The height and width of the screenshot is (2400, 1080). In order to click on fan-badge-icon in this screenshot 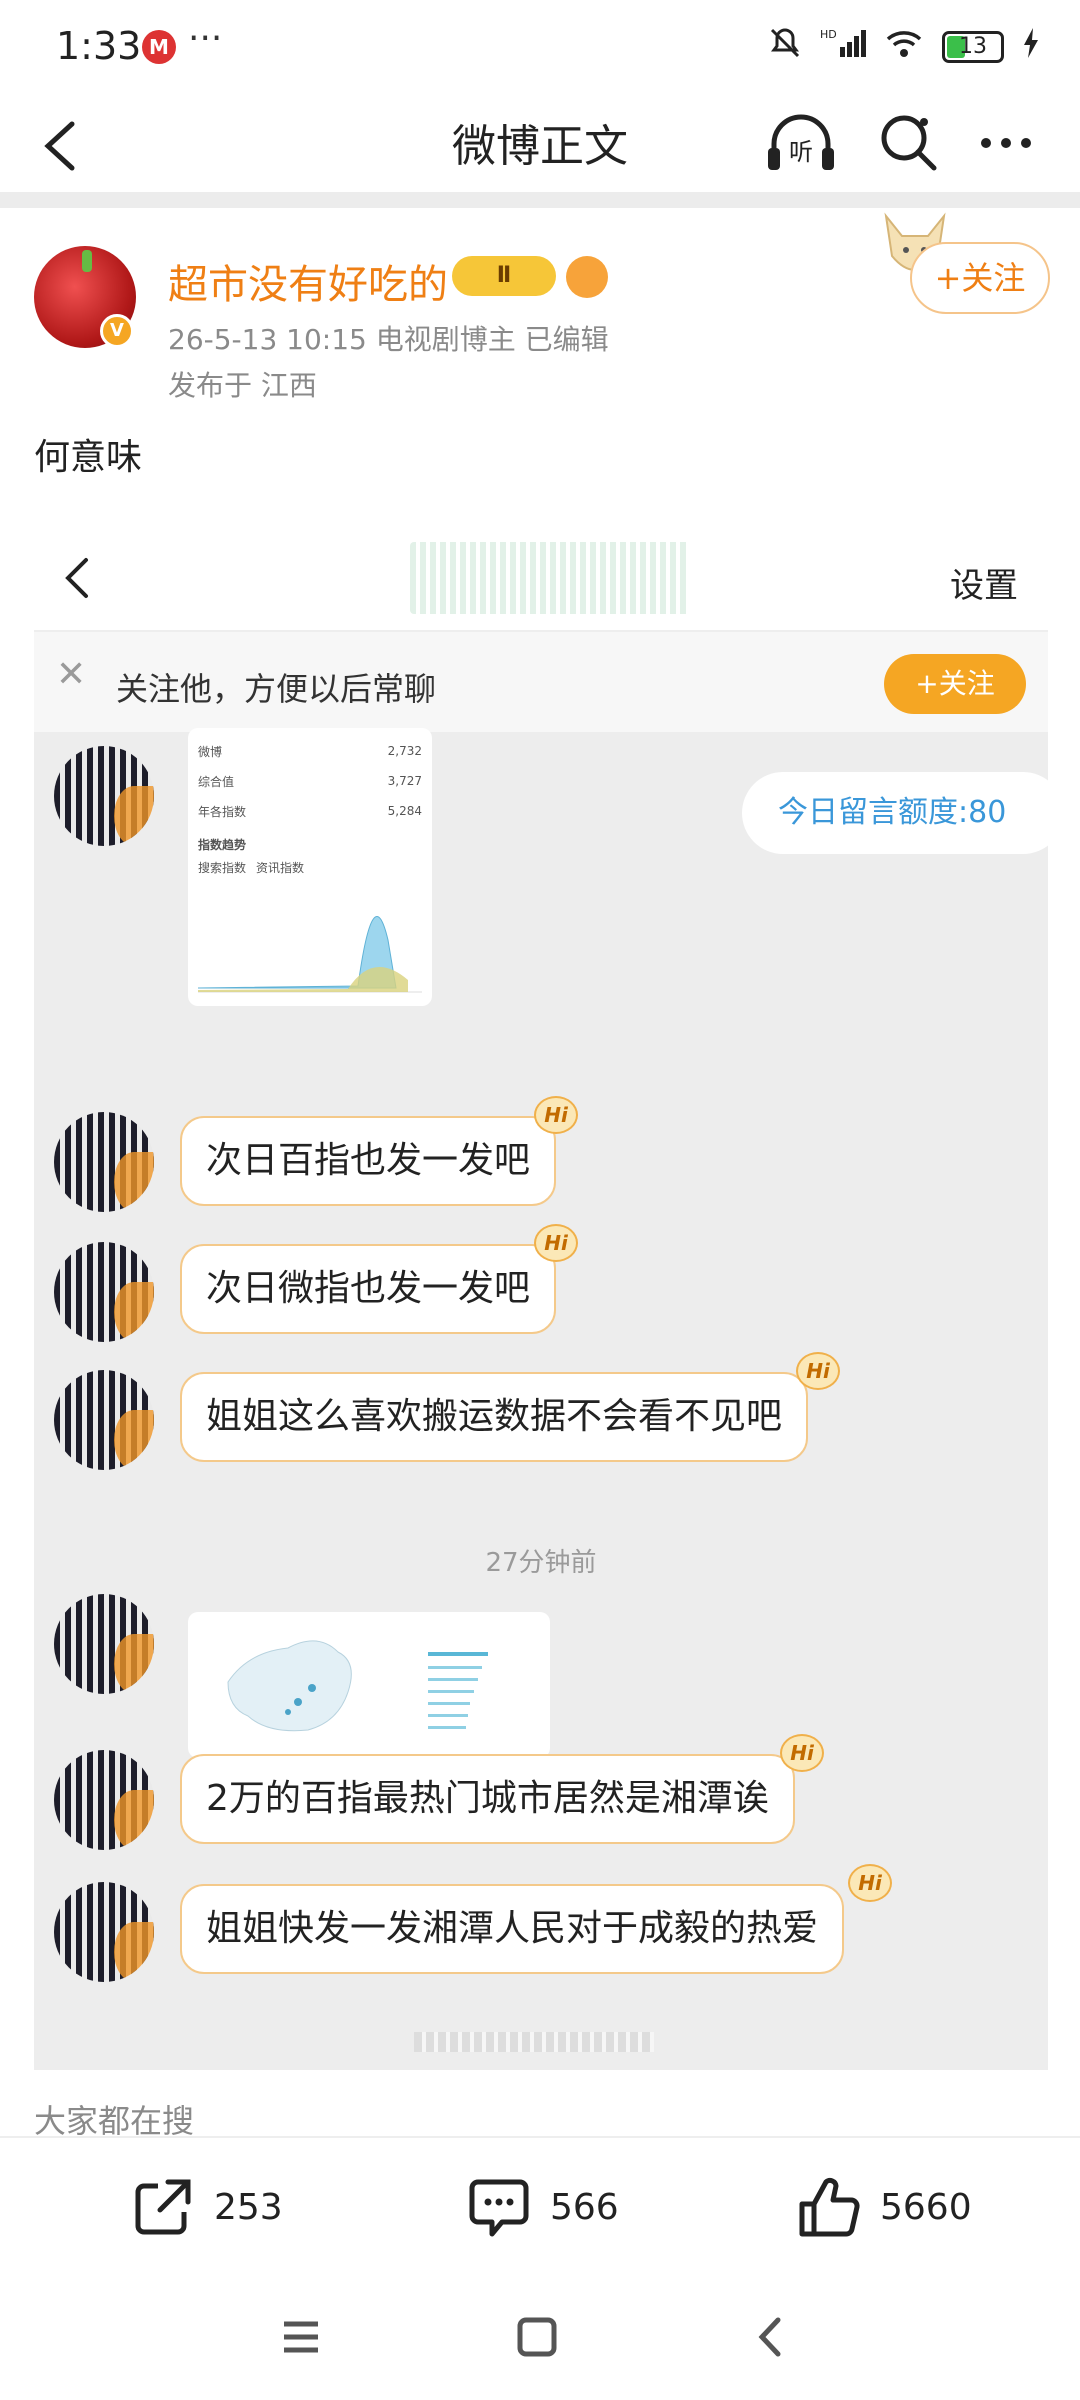, I will do `click(587, 277)`.